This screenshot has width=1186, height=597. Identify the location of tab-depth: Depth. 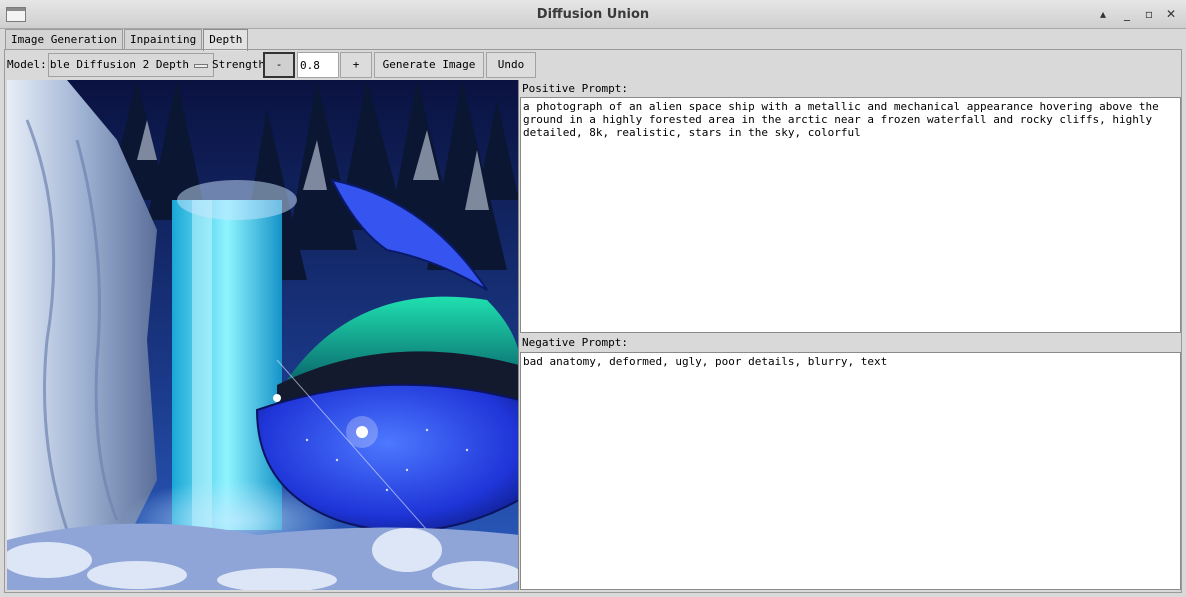
(226, 40).